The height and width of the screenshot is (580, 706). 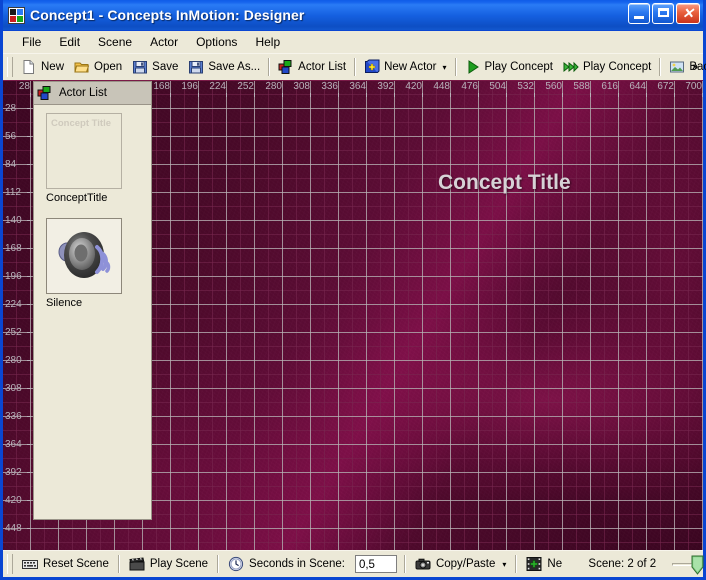 What do you see at coordinates (325, 89) in the screenshot?
I see `ruler-tick-h: 336` at bounding box center [325, 89].